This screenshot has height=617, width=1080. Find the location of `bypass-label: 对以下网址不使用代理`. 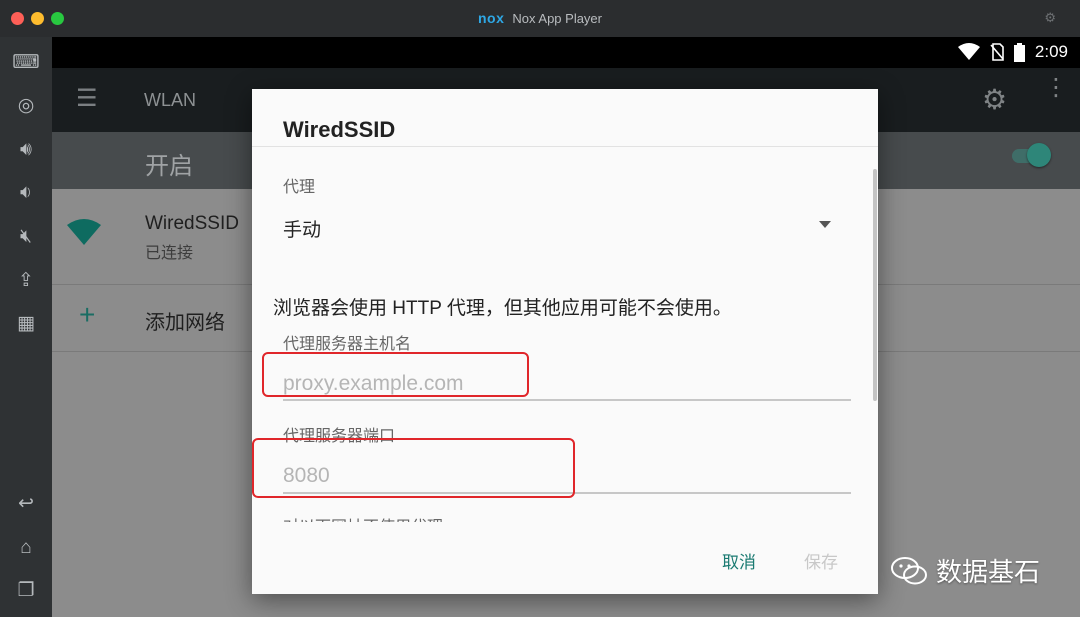

bypass-label: 对以下网址不使用代理 is located at coordinates (363, 517).